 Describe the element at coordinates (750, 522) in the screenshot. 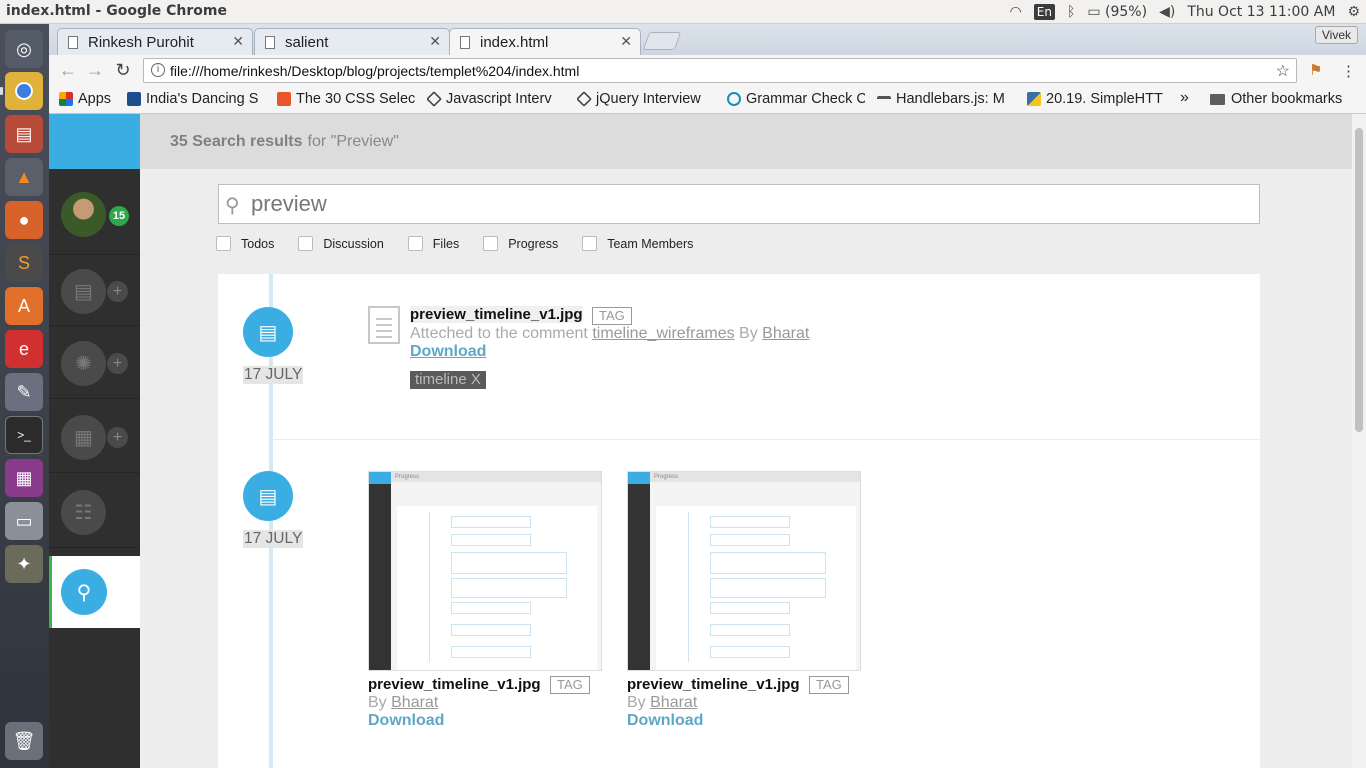

I see `thumb-entry` at that location.